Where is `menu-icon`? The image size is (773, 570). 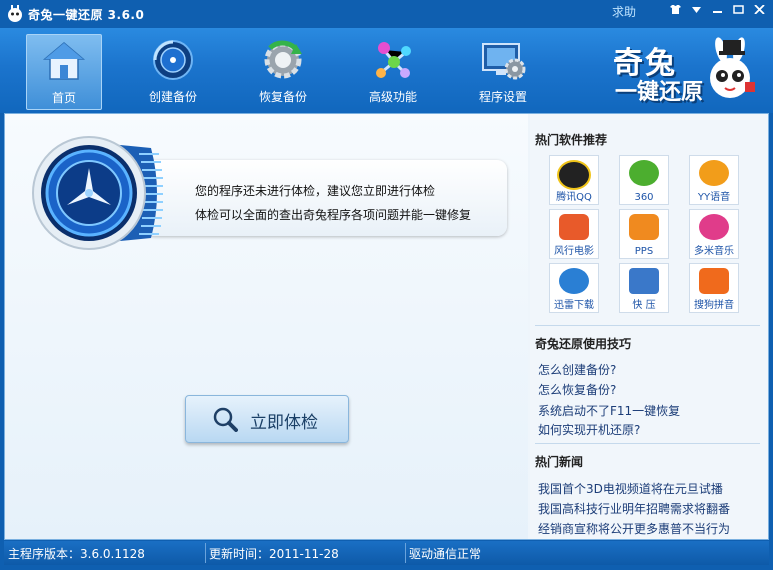
menu-icon is located at coordinates (696, 9).